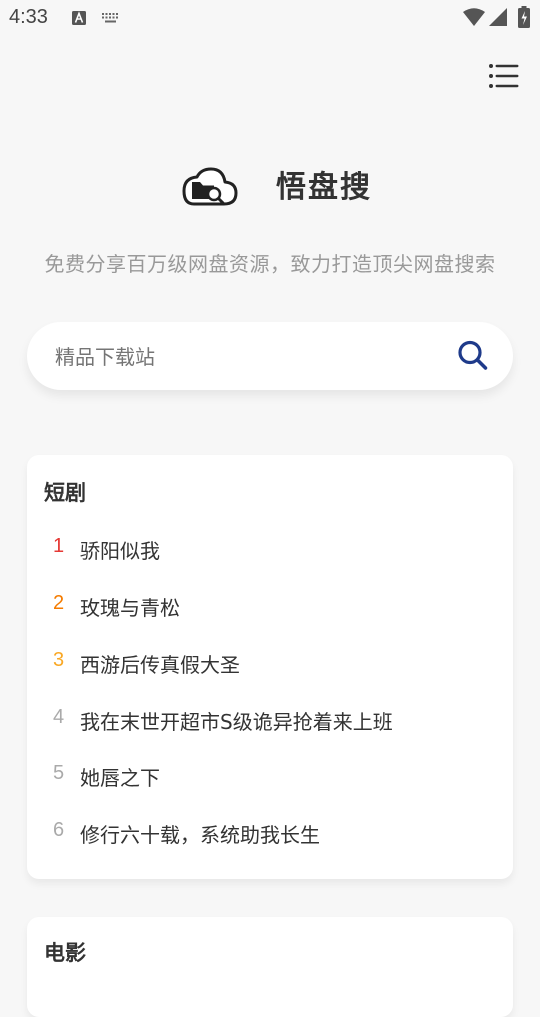 The image size is (540, 1017). I want to click on text-a-icon, so click(79, 18).